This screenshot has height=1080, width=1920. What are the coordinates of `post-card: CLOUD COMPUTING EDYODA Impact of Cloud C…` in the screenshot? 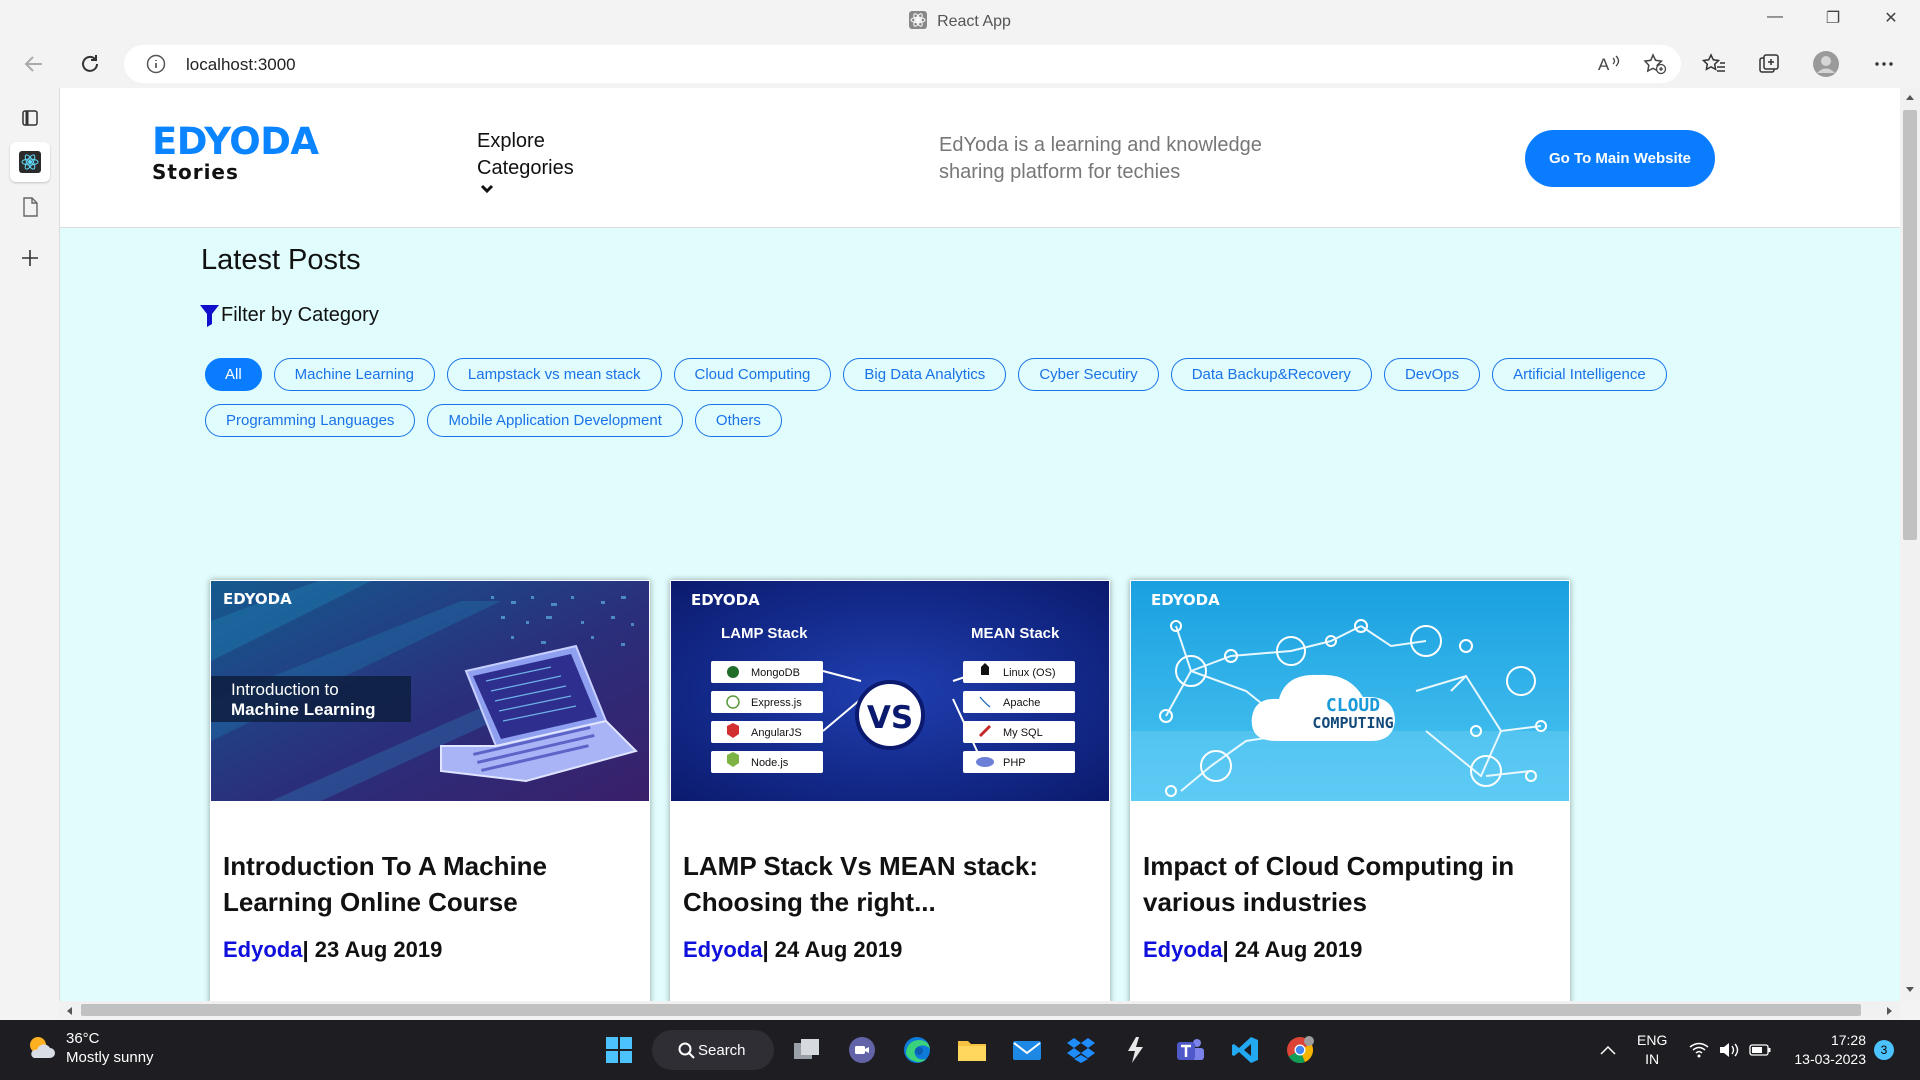 It's located at (1350, 790).